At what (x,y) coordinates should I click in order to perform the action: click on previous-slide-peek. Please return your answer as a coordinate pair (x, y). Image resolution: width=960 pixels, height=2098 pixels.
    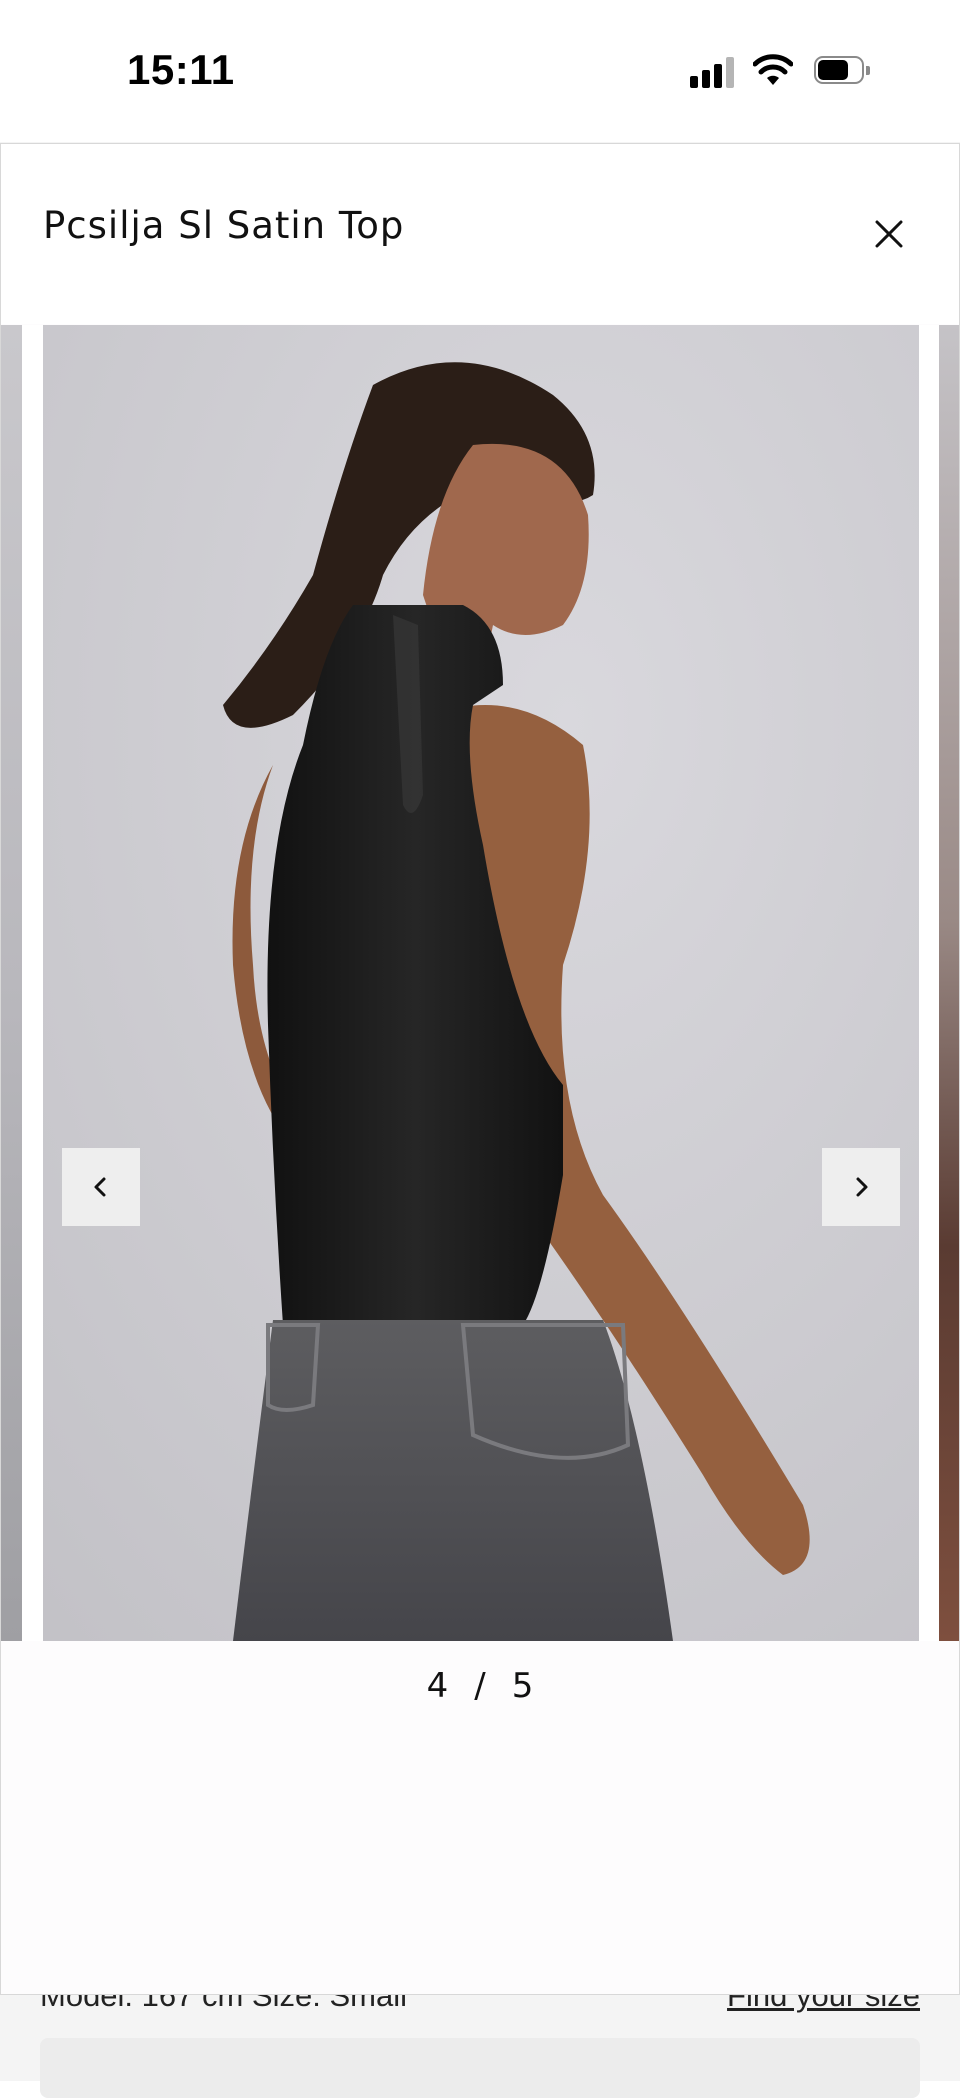
    Looking at the image, I should click on (11, 983).